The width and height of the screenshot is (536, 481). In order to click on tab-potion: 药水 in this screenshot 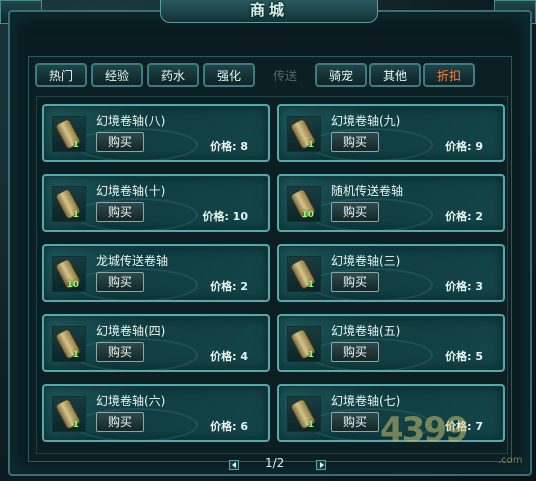, I will do `click(173, 75)`.